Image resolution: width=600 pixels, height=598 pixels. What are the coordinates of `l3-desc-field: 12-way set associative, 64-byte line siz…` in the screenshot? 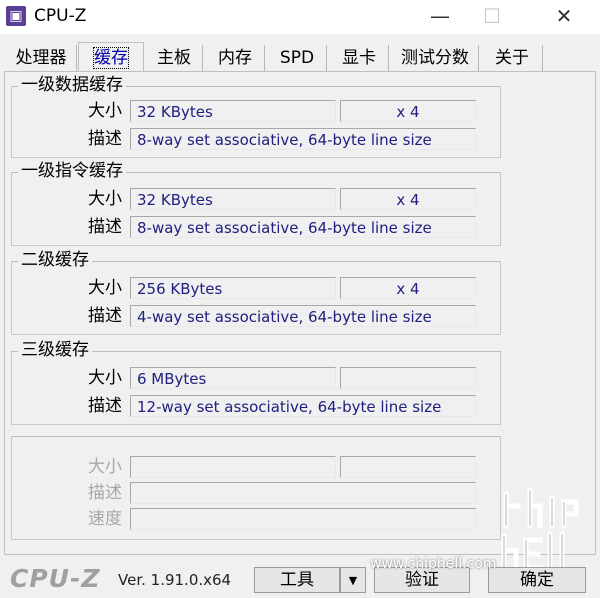 It's located at (303, 406).